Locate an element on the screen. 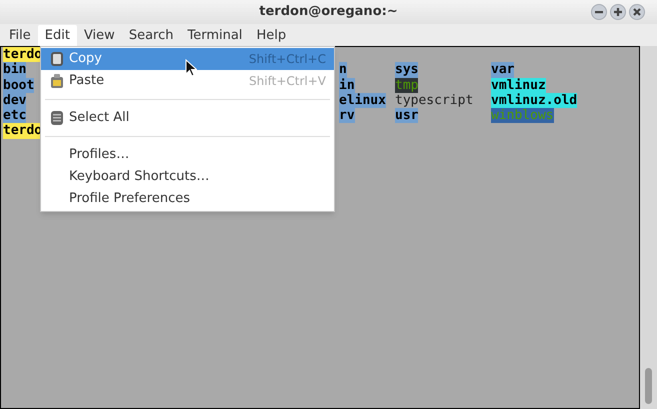 The height and width of the screenshot is (409, 657). menu-item: View is located at coordinates (99, 35).